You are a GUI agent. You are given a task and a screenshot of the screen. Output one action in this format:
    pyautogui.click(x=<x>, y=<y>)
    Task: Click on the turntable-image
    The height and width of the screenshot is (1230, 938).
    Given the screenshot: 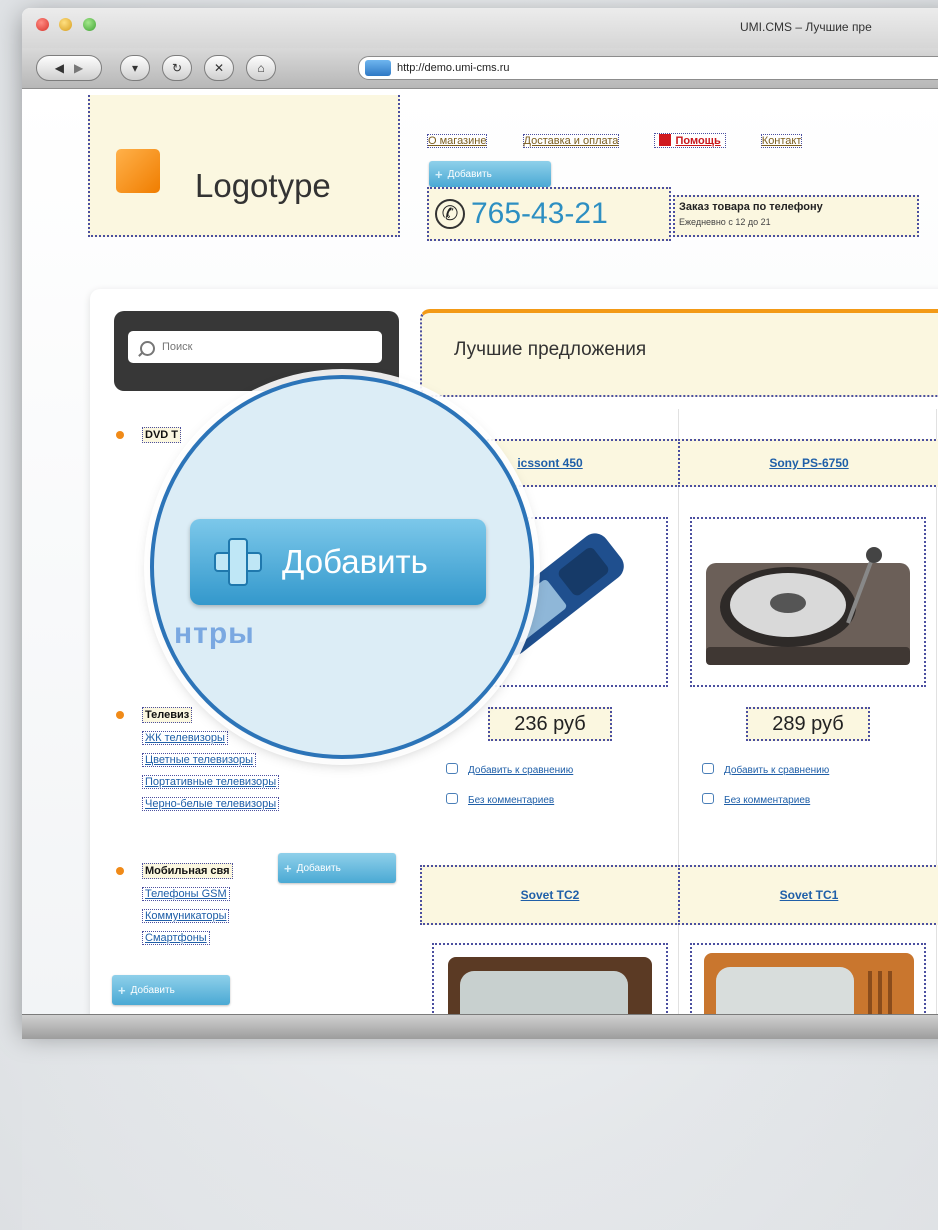 What is the action you would take?
    pyautogui.click(x=808, y=606)
    